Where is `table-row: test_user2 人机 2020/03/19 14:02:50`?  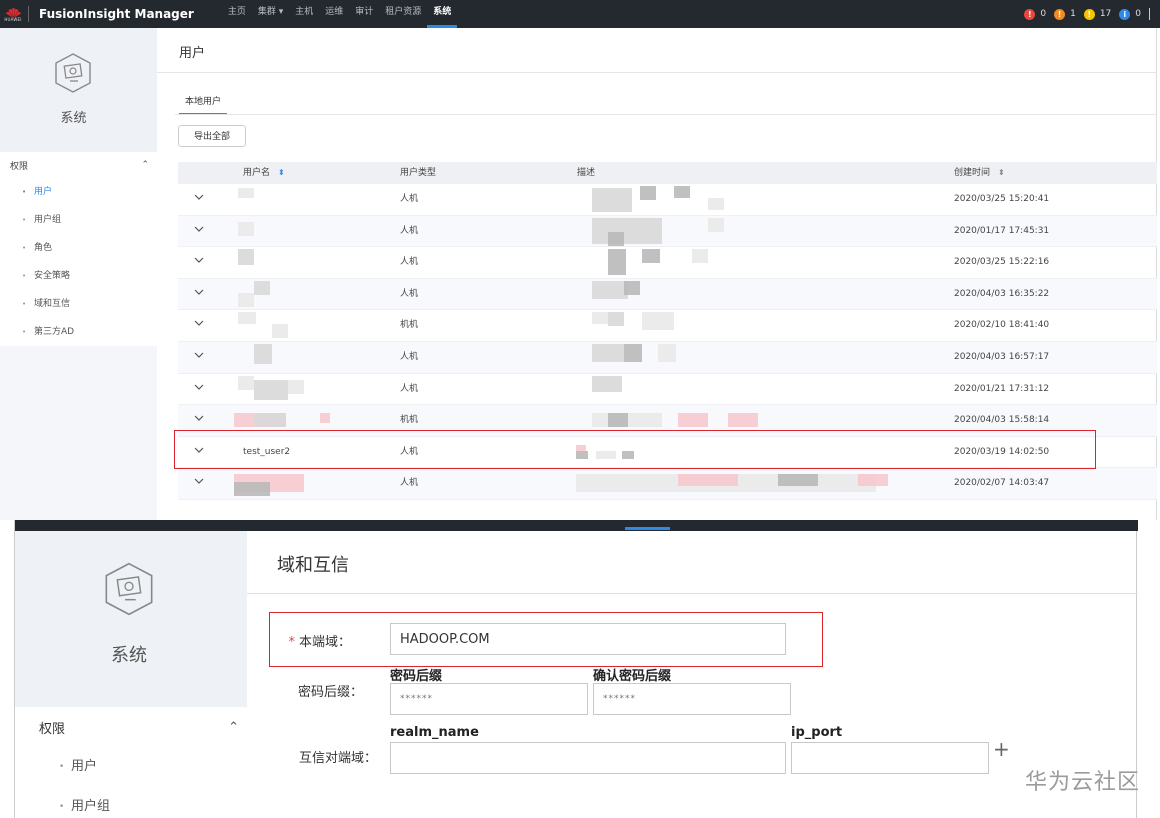
table-row: test_user2 人机 2020/03/19 14:02:50 is located at coordinates (667, 453).